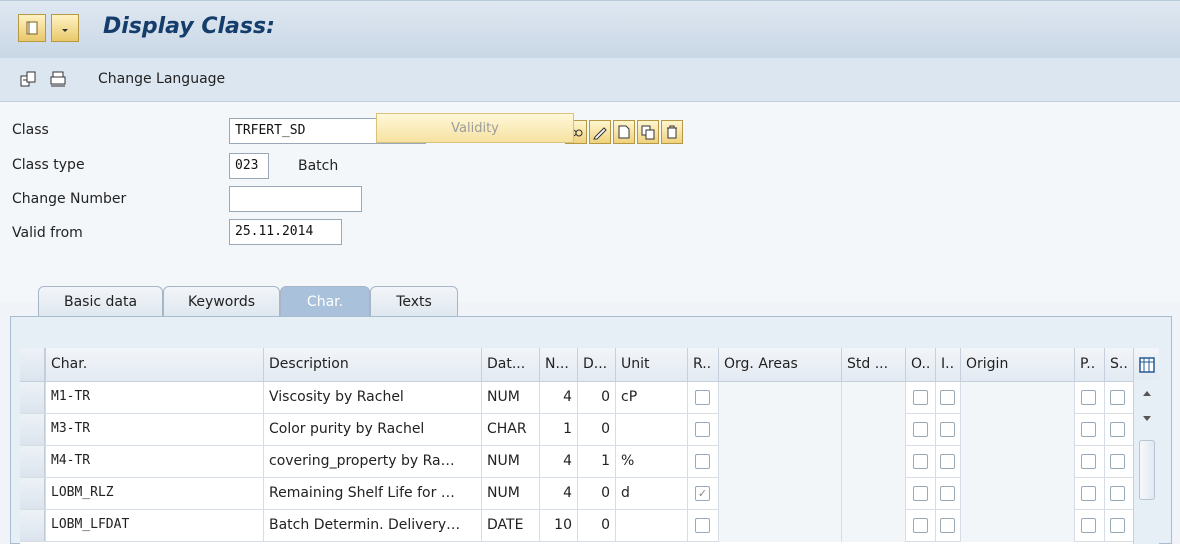 The image size is (1180, 544). What do you see at coordinates (154, 365) in the screenshot?
I see `column-char: Char.` at bounding box center [154, 365].